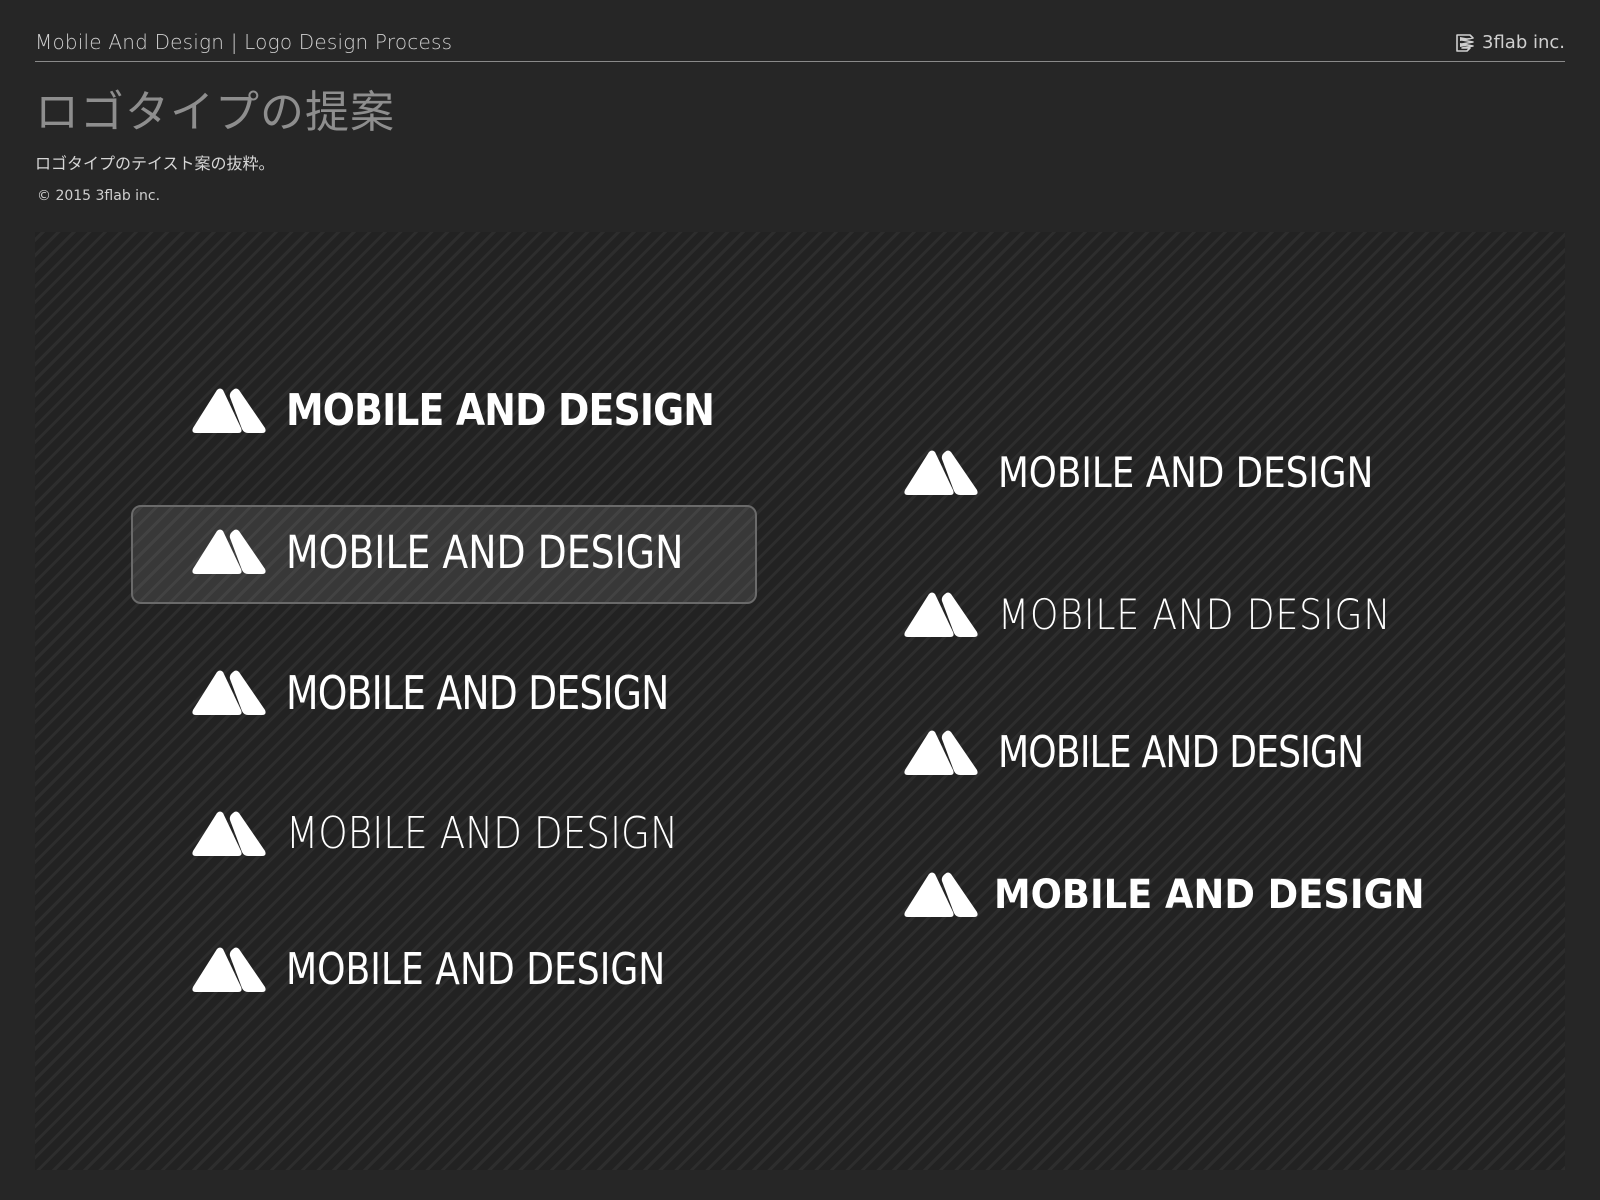 The image size is (1600, 1200). I want to click on logo-option-left-1: MOBILE AND DESIGN, so click(488, 411).